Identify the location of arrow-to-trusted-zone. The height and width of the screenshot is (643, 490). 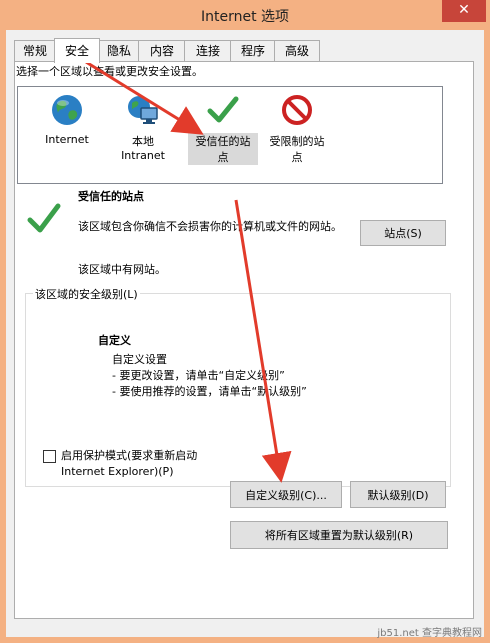
(144, 97).